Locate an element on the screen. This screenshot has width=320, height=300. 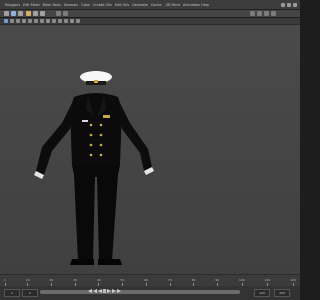
settings-icon is located at coordinates (289, 4).